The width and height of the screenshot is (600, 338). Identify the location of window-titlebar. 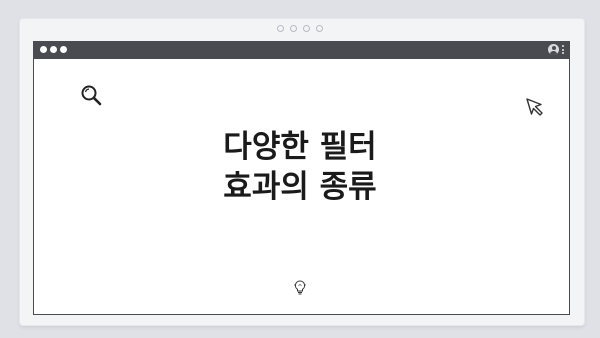
(301, 50).